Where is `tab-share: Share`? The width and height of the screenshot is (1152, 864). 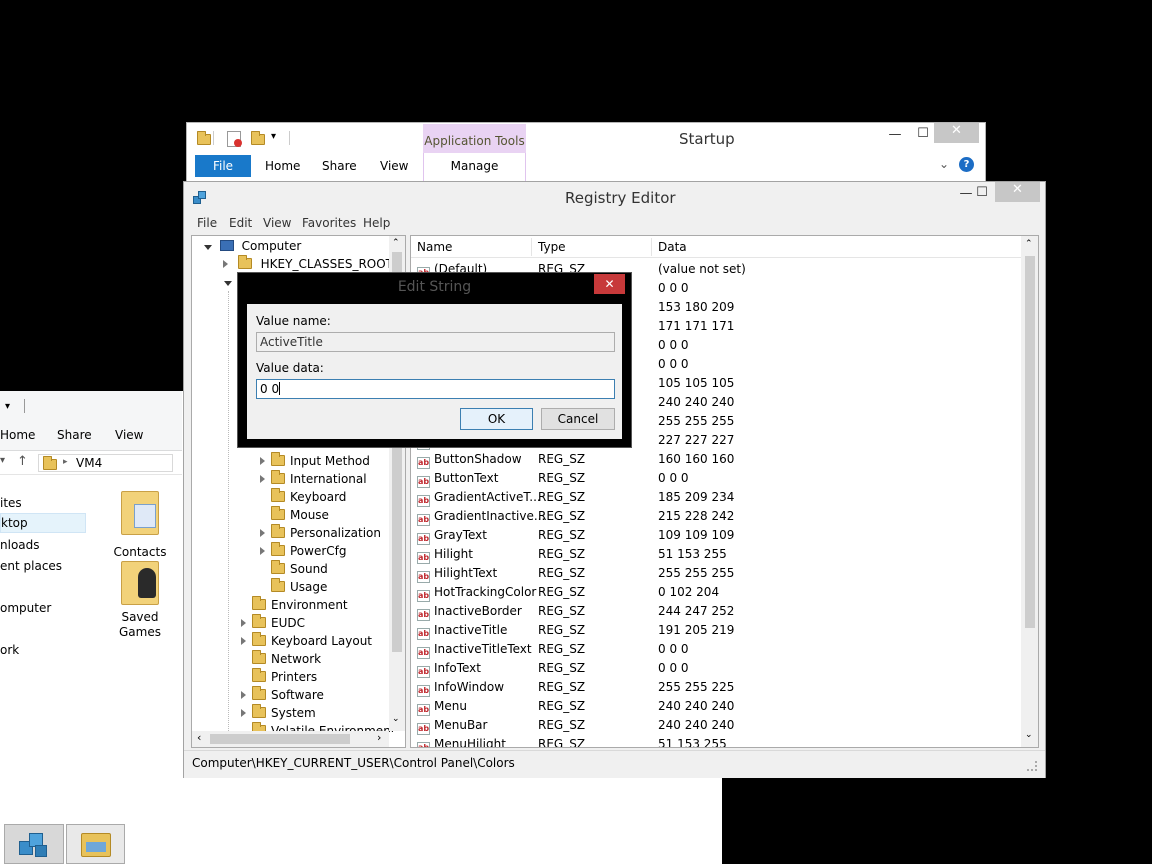 tab-share: Share is located at coordinates (339, 166).